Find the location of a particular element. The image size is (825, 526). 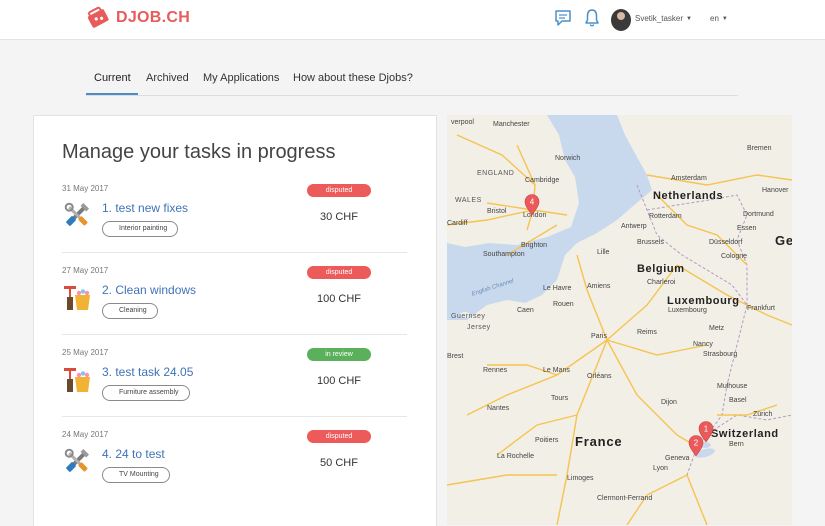

tab-my-applications: My Applications is located at coordinates (241, 78).